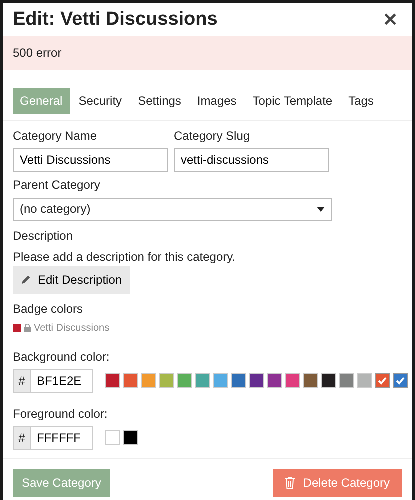 This screenshot has height=500, width=415. Describe the element at coordinates (101, 101) in the screenshot. I see `tab: Security` at that location.